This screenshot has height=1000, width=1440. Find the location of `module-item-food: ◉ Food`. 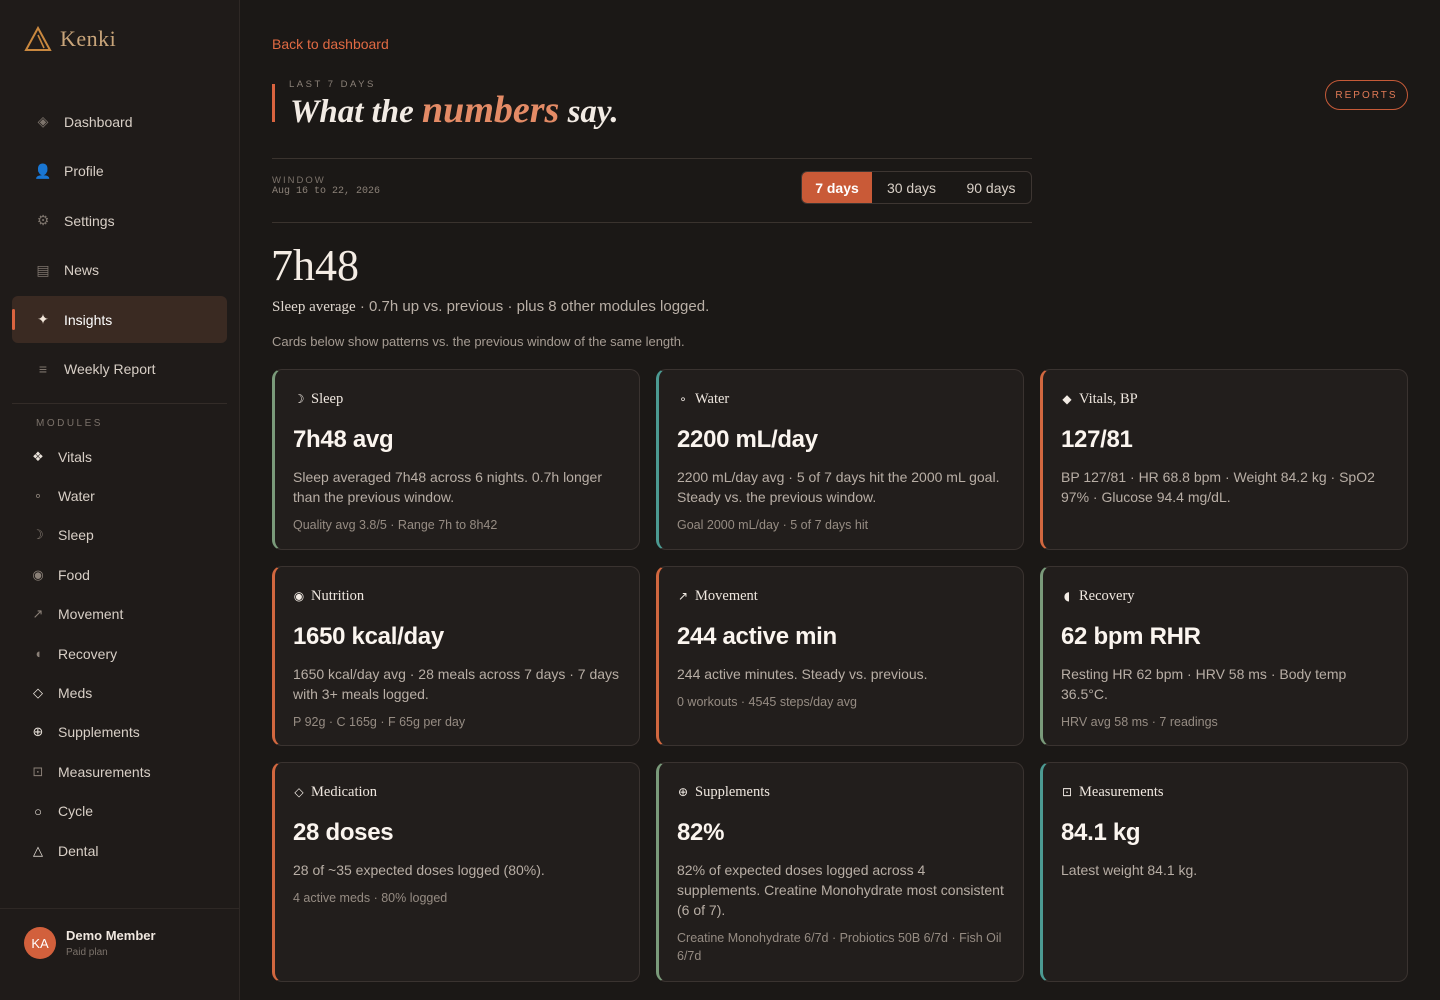

module-item-food: ◉ Food is located at coordinates (128, 574).